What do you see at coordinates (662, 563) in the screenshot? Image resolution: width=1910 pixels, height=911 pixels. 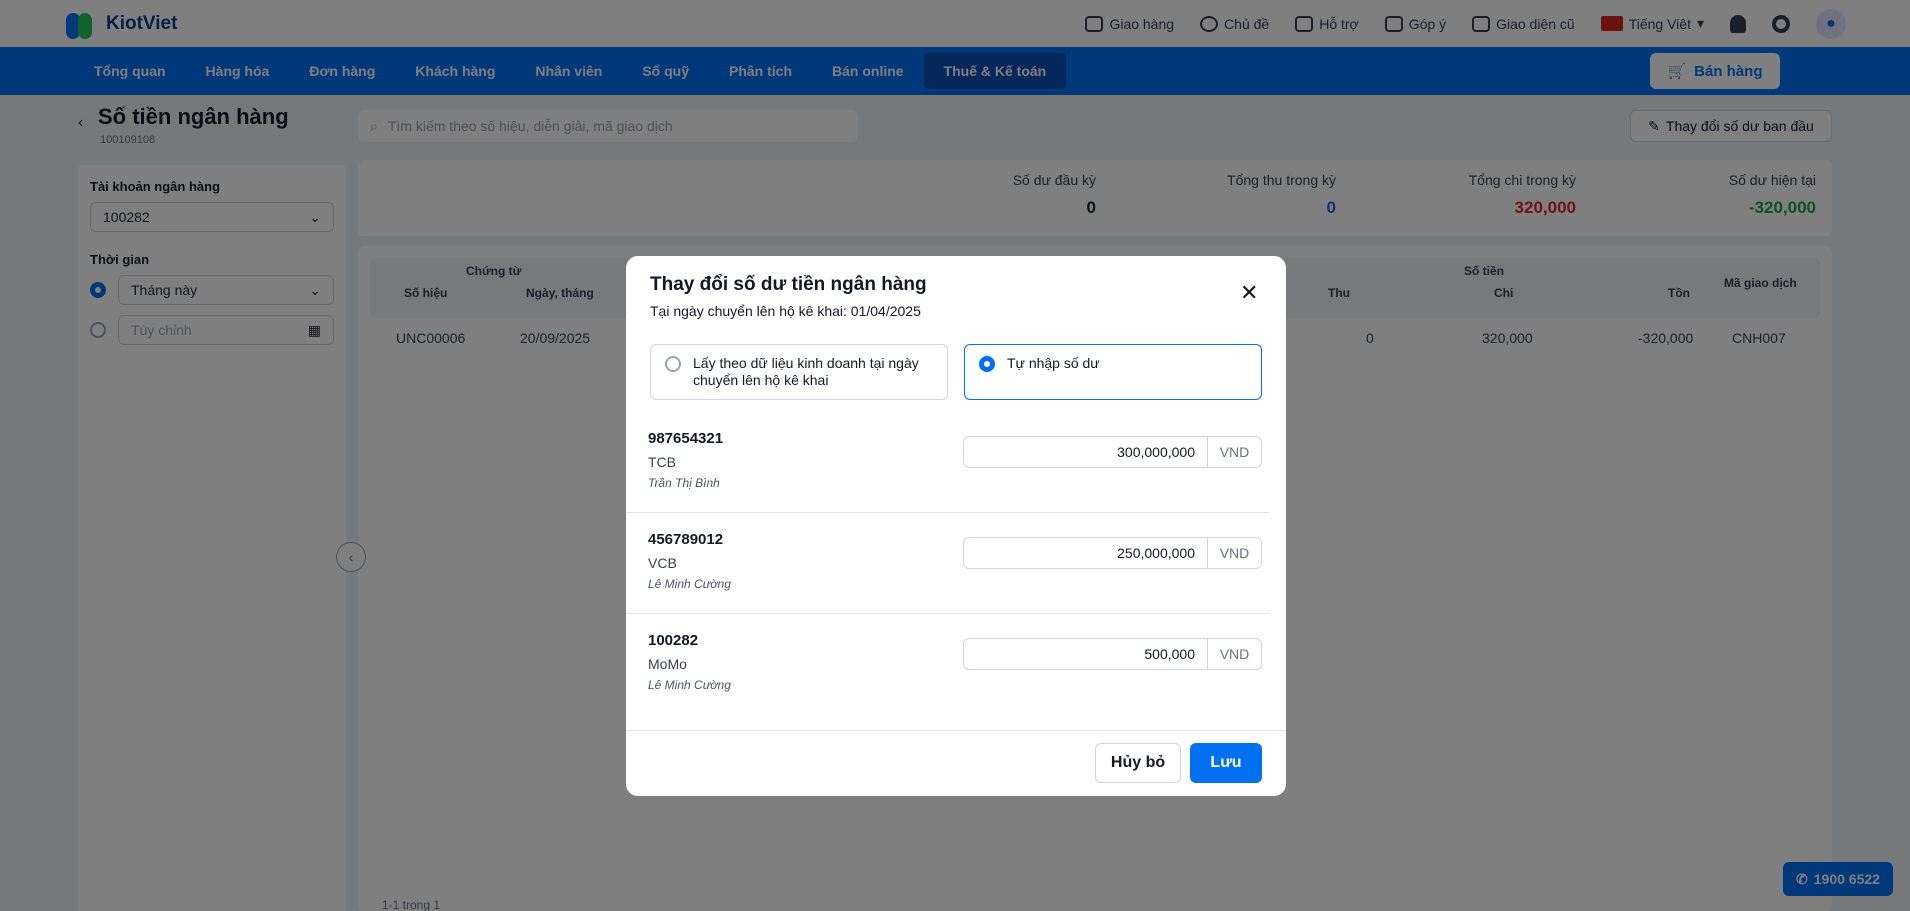 I see `account-bank: VCB` at bounding box center [662, 563].